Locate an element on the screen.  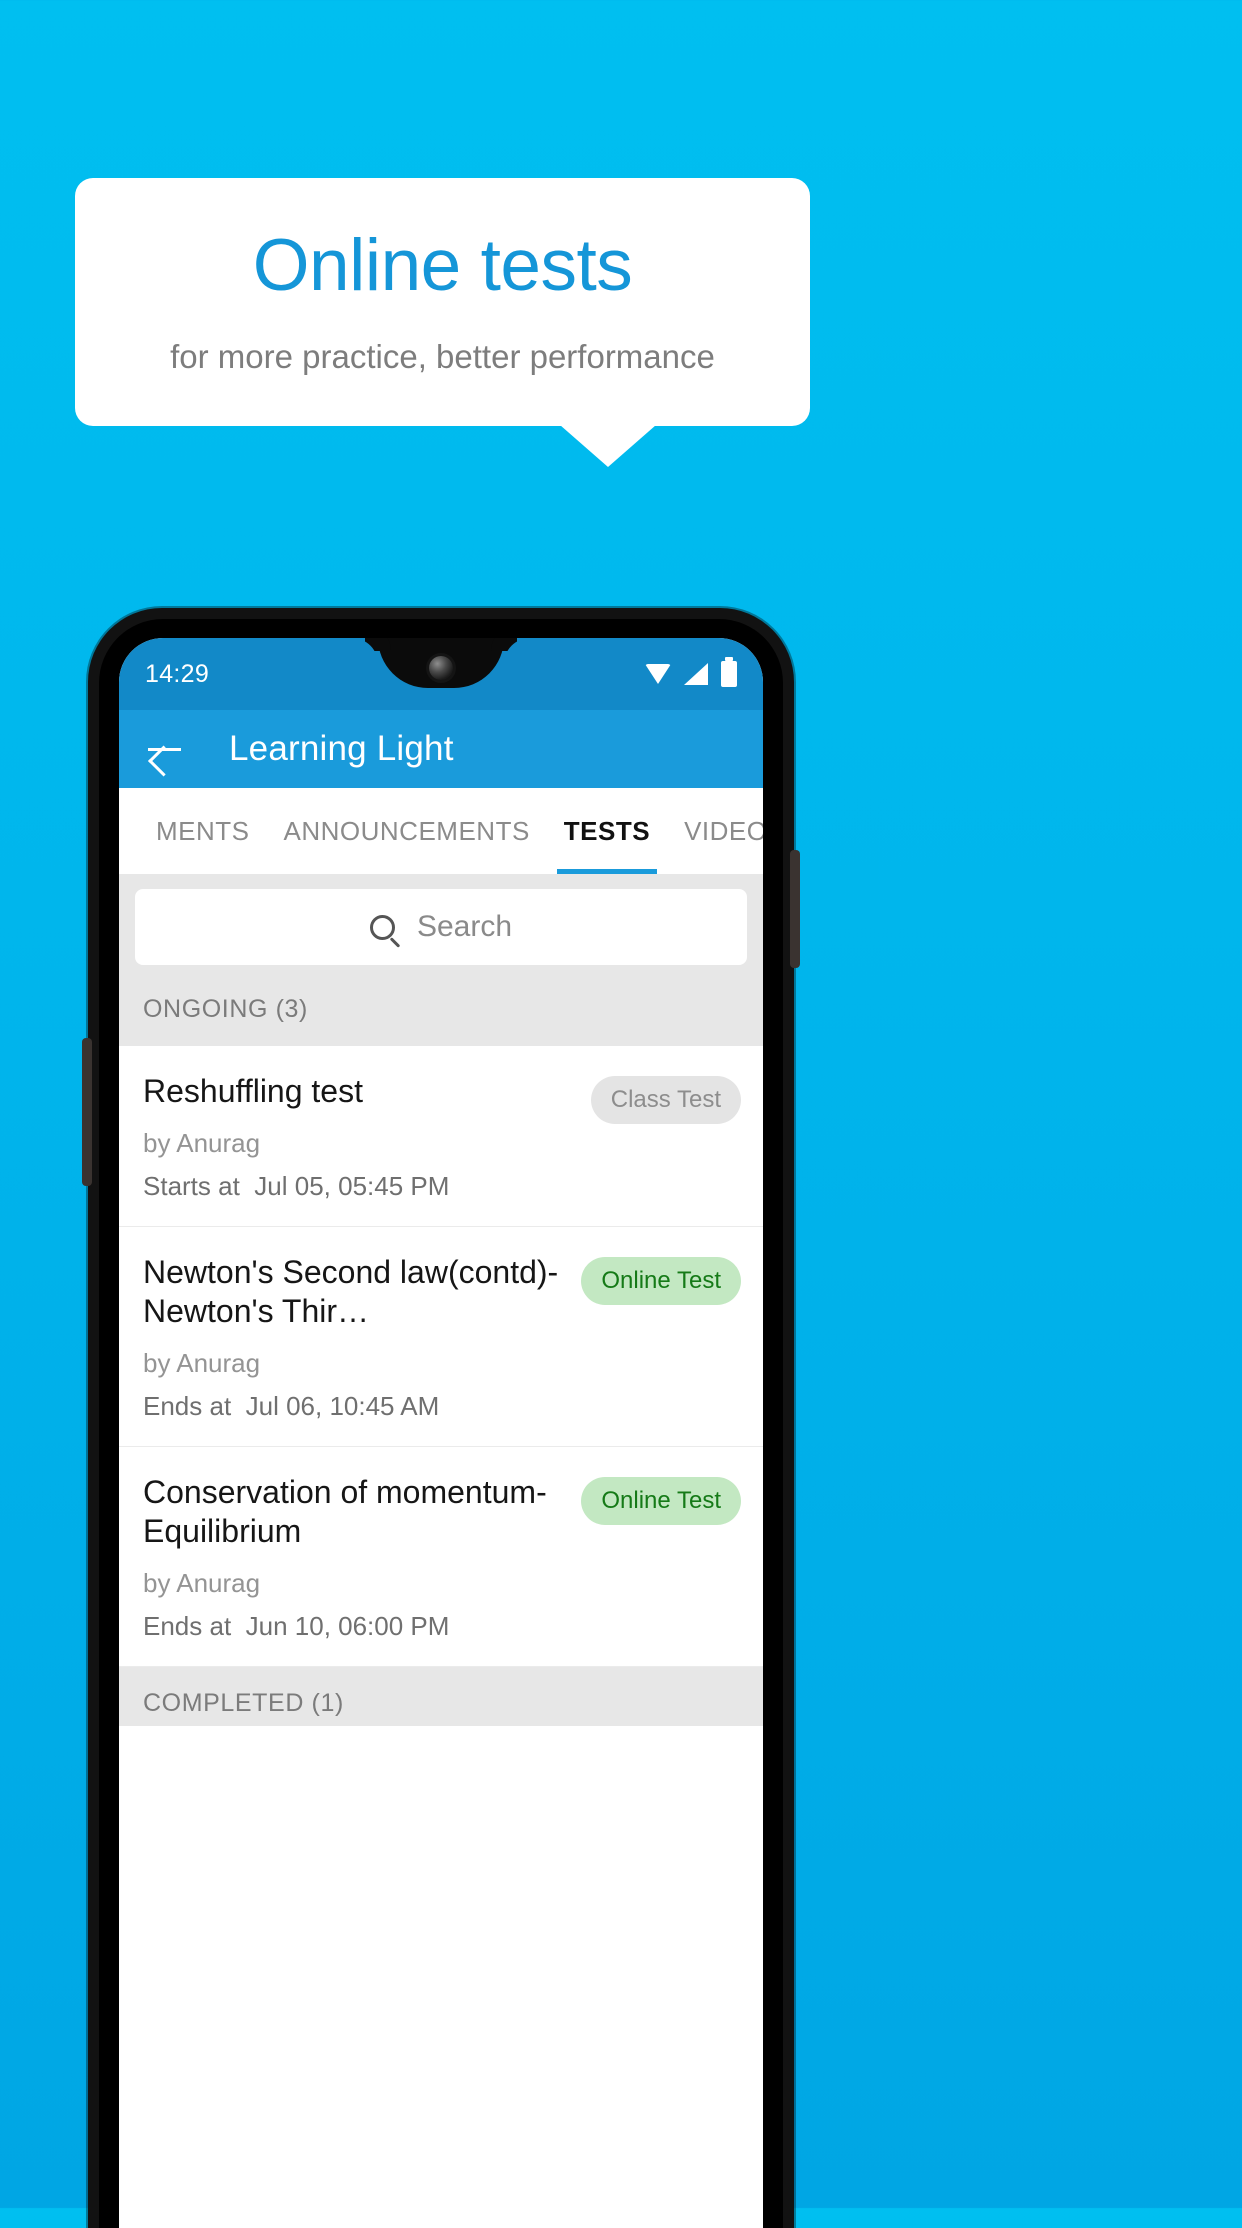
status-time: 14:29 is located at coordinates (177, 673).